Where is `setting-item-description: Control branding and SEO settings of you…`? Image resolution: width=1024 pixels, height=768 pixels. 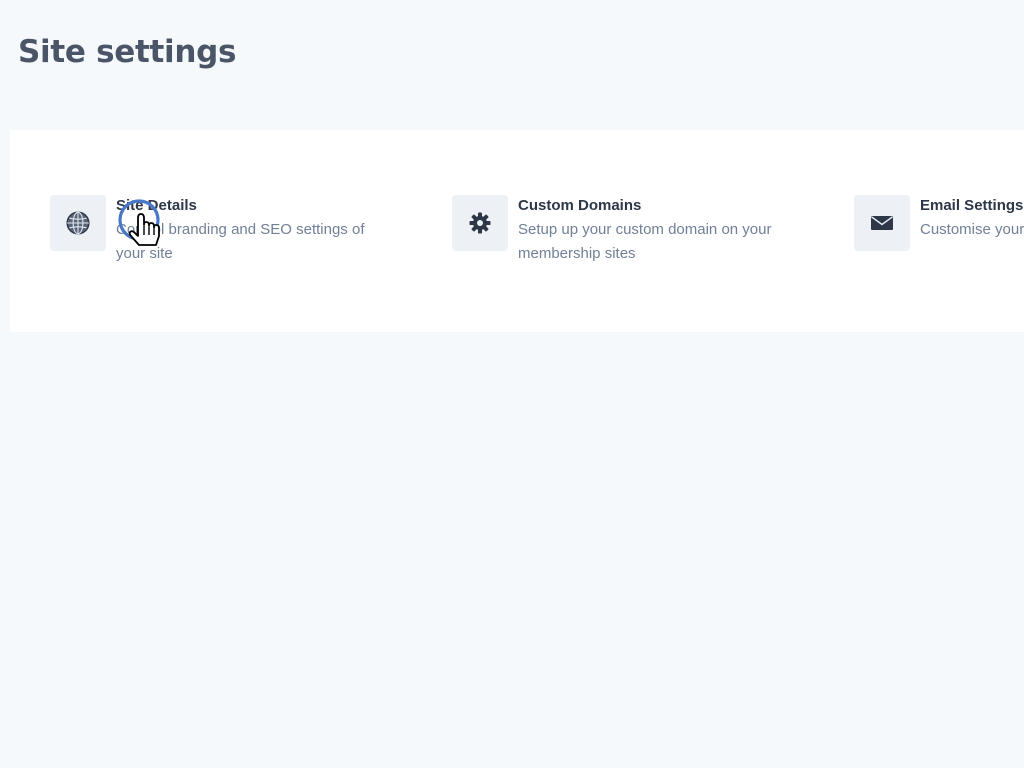
setting-item-description: Control branding and SEO settings of you… is located at coordinates (240, 241).